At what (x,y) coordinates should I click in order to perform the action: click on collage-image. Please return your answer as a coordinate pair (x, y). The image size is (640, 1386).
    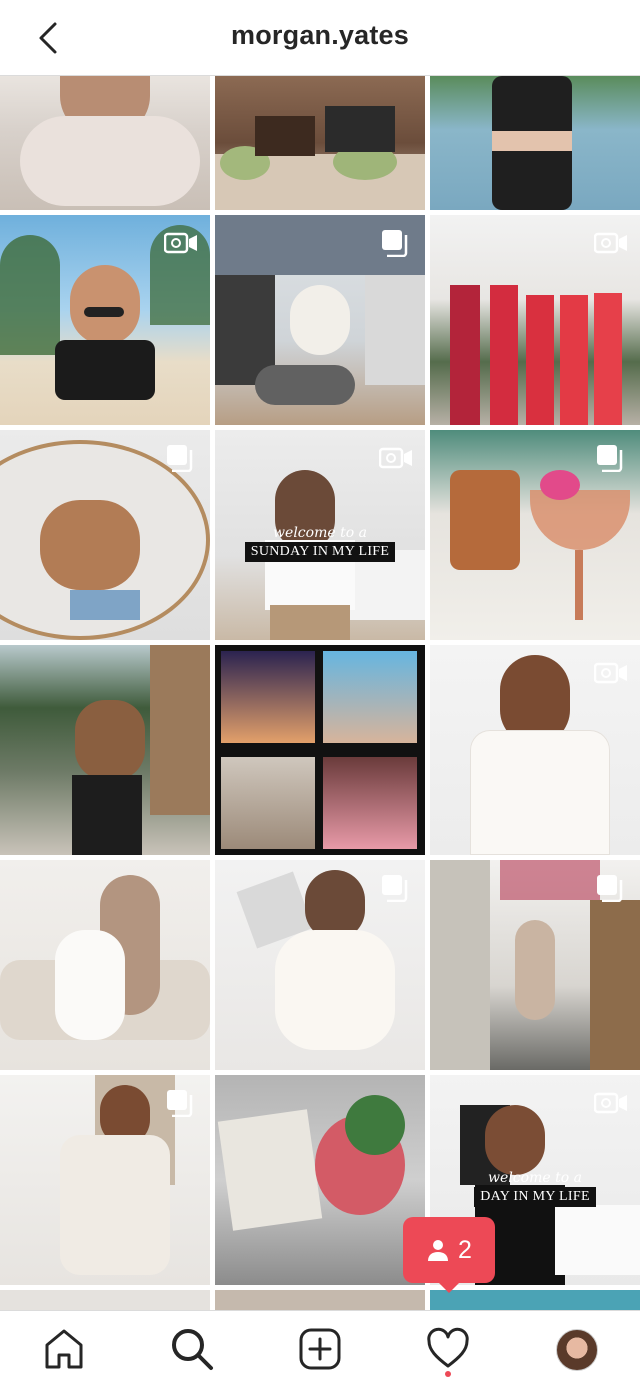
    Looking at the image, I should click on (320, 750).